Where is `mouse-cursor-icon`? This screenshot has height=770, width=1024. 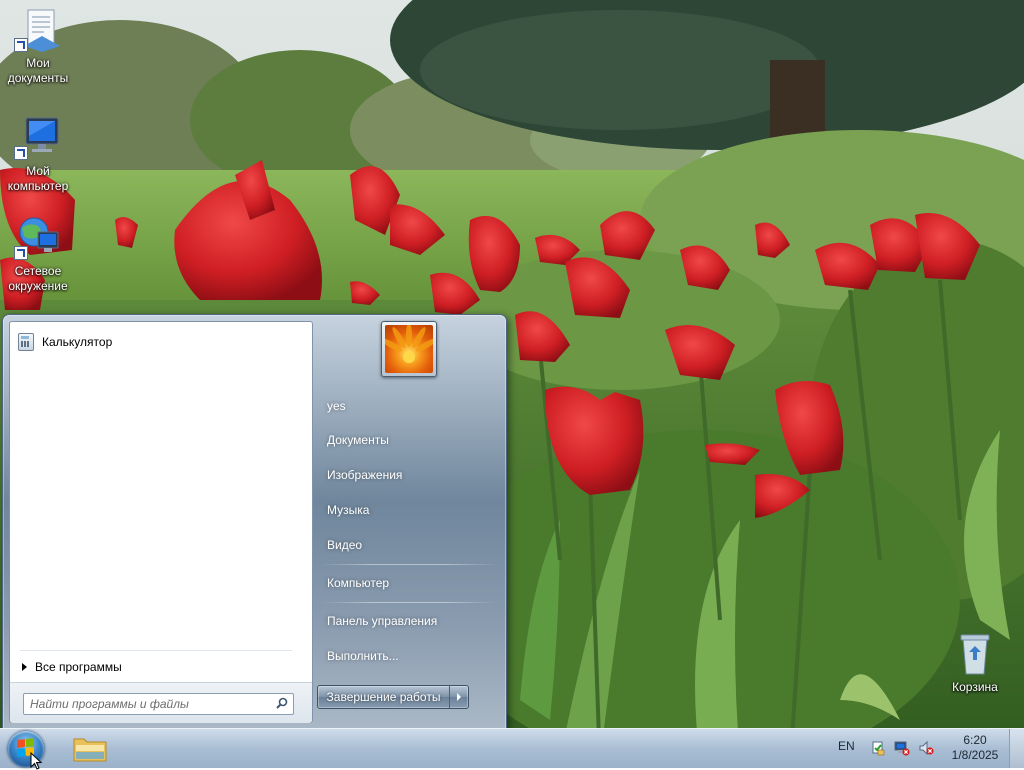 mouse-cursor-icon is located at coordinates (36, 761).